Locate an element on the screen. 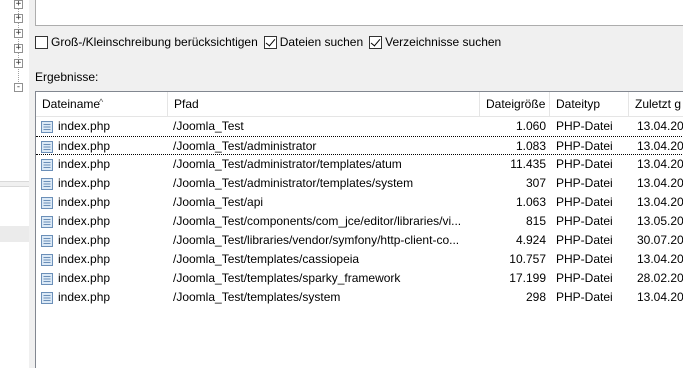 Image resolution: width=683 pixels, height=368 pixels. directory-tree: + + + + + - is located at coordinates (15, 90).